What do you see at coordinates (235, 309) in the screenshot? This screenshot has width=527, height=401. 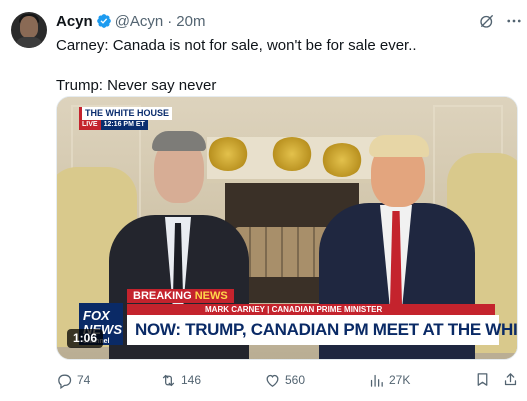 I see `subline-name: MARK CARNEY` at bounding box center [235, 309].